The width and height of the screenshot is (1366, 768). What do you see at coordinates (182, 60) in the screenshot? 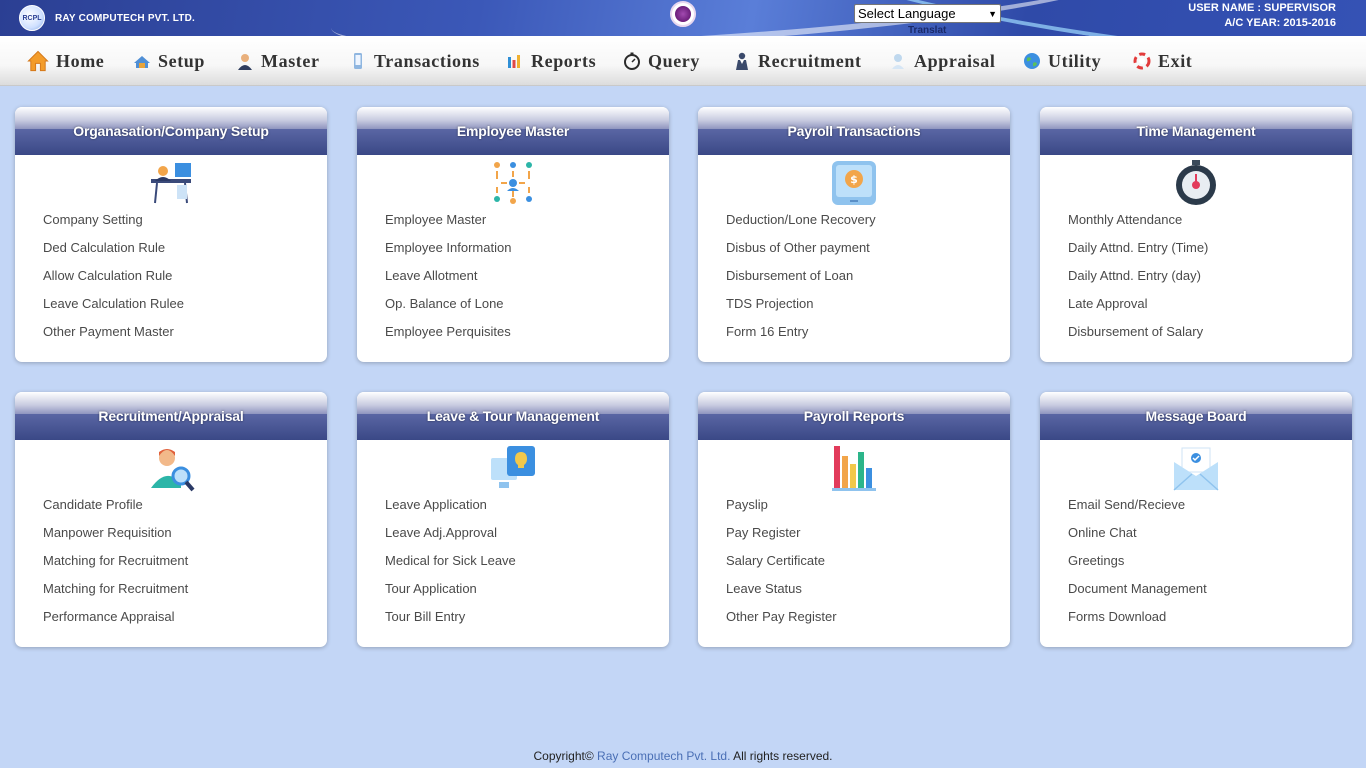
I see `menu-setup-label: Setup` at bounding box center [182, 60].